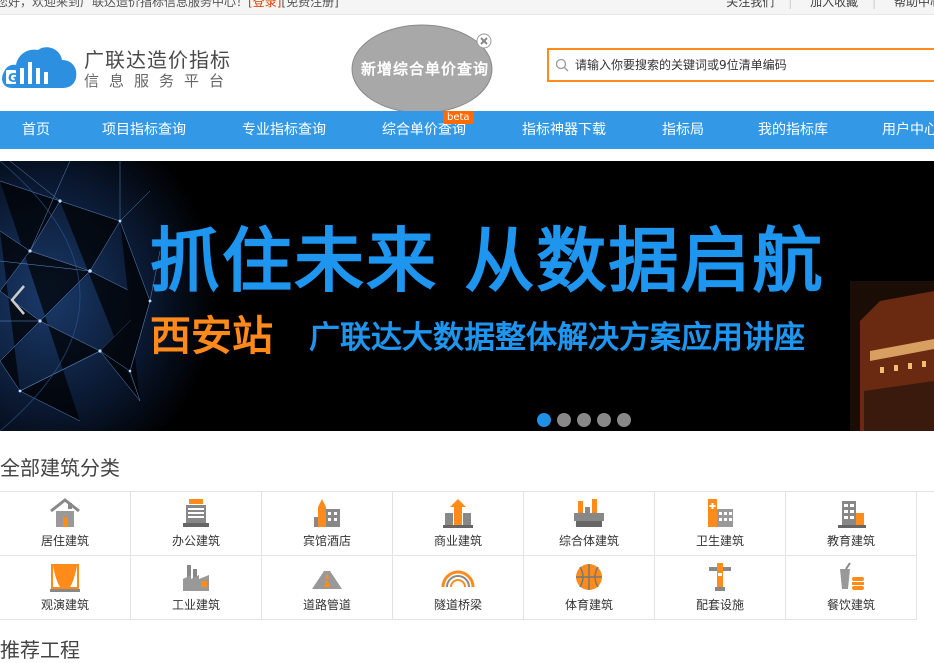 The height and width of the screenshot is (663, 934). I want to click on top-right-links: 关注我们 | 加入收藏 | 帮助中心, so click(823, 4).